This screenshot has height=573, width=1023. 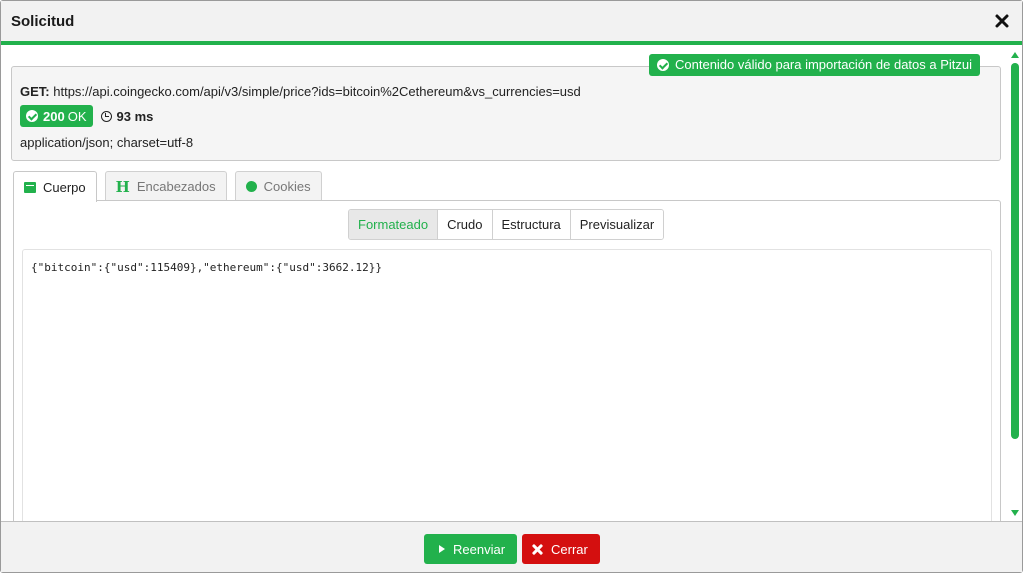 I want to click on status-badge: 200 OK, so click(x=56, y=116).